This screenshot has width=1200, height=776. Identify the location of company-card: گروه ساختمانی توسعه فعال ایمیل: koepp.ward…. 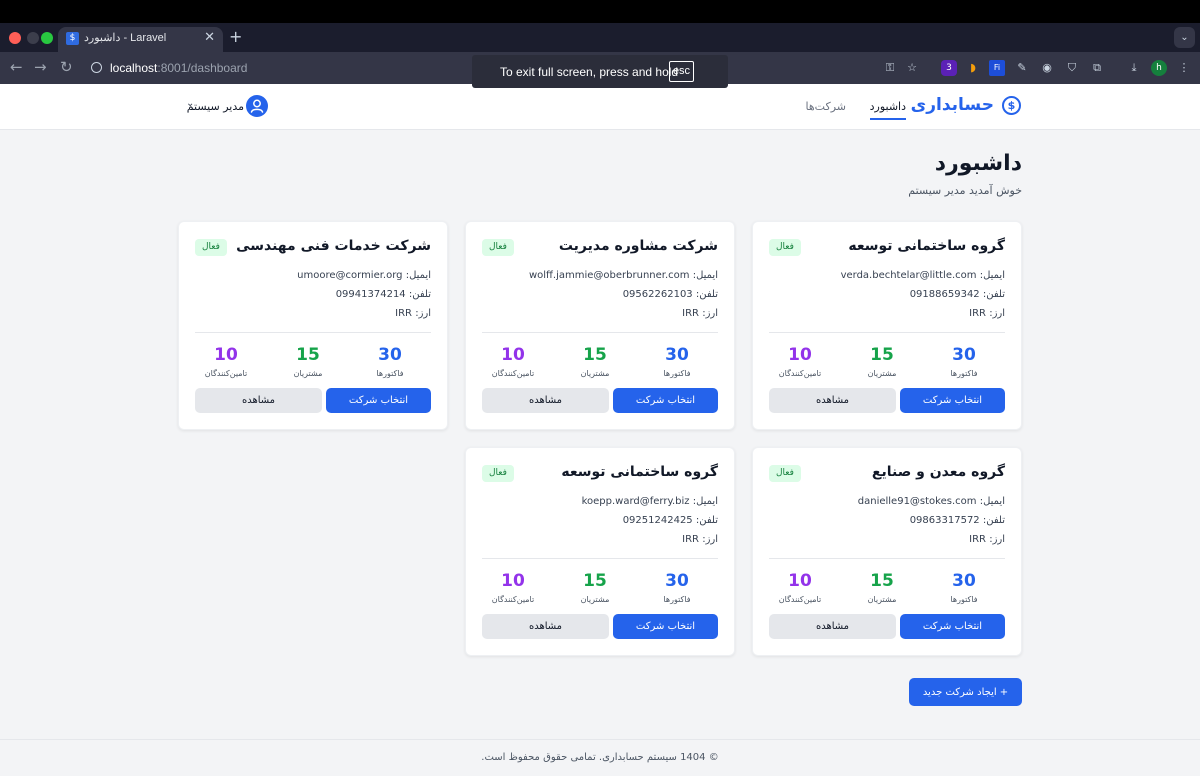
(600, 551).